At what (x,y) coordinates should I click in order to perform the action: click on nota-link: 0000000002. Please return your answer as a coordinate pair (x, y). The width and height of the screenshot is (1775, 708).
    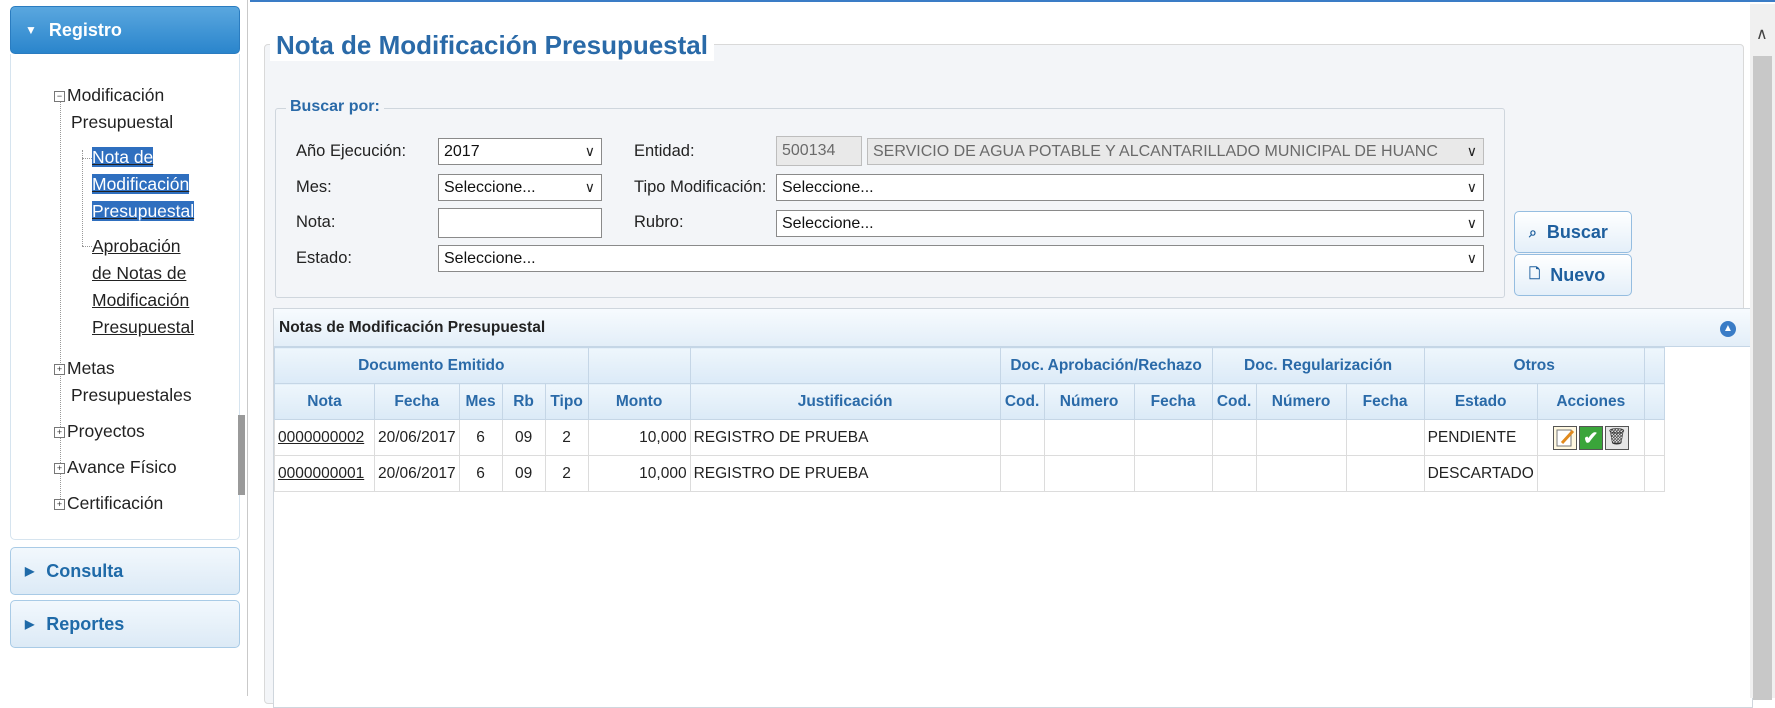
    Looking at the image, I should click on (324, 437).